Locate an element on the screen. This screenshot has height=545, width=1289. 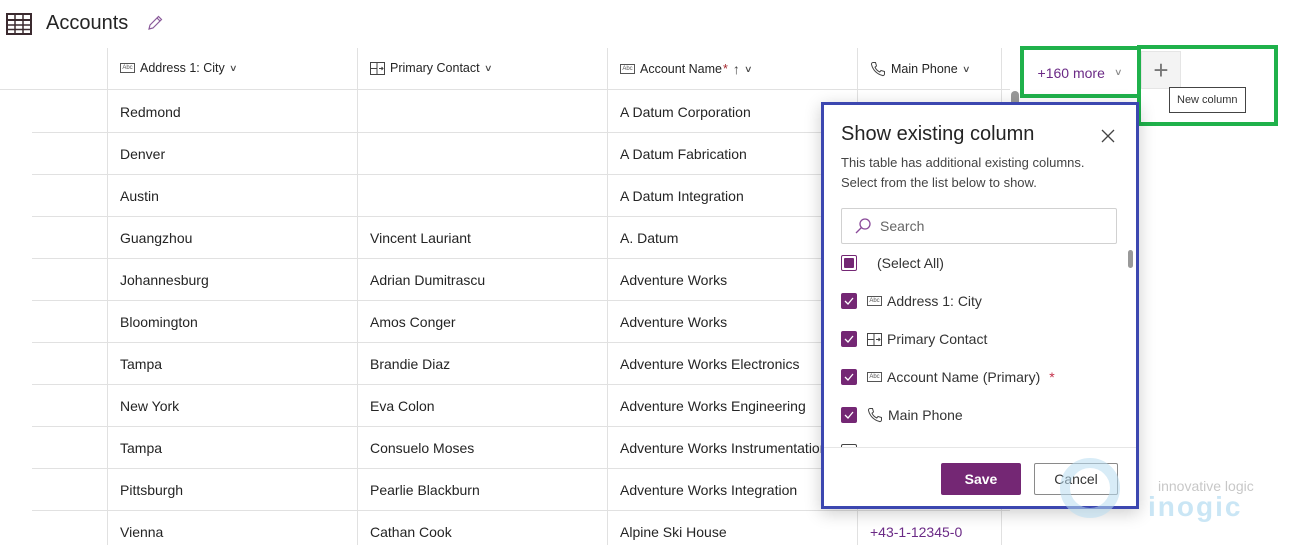
cell-account-name: Adventure Works Engineering is located at coordinates (727, 406).